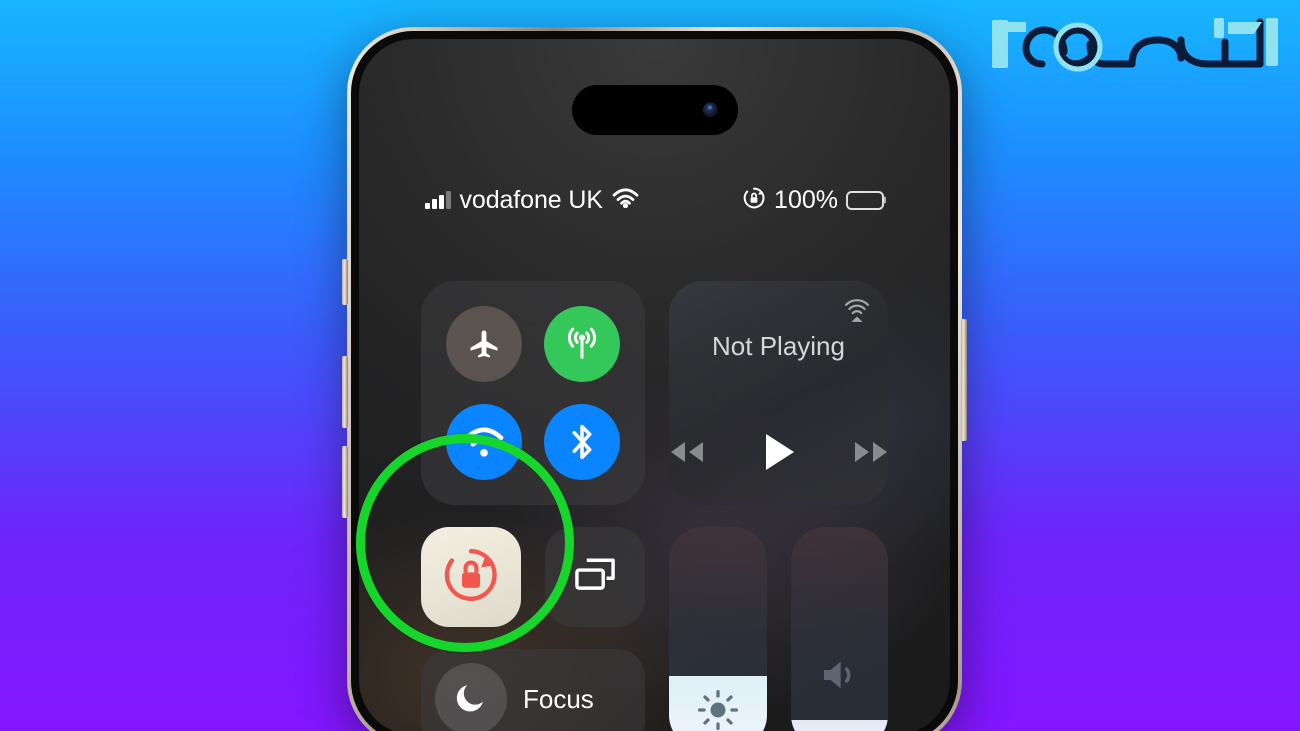 Image resolution: width=1300 pixels, height=731 pixels. I want to click on crescent-moon-icon, so click(471, 699).